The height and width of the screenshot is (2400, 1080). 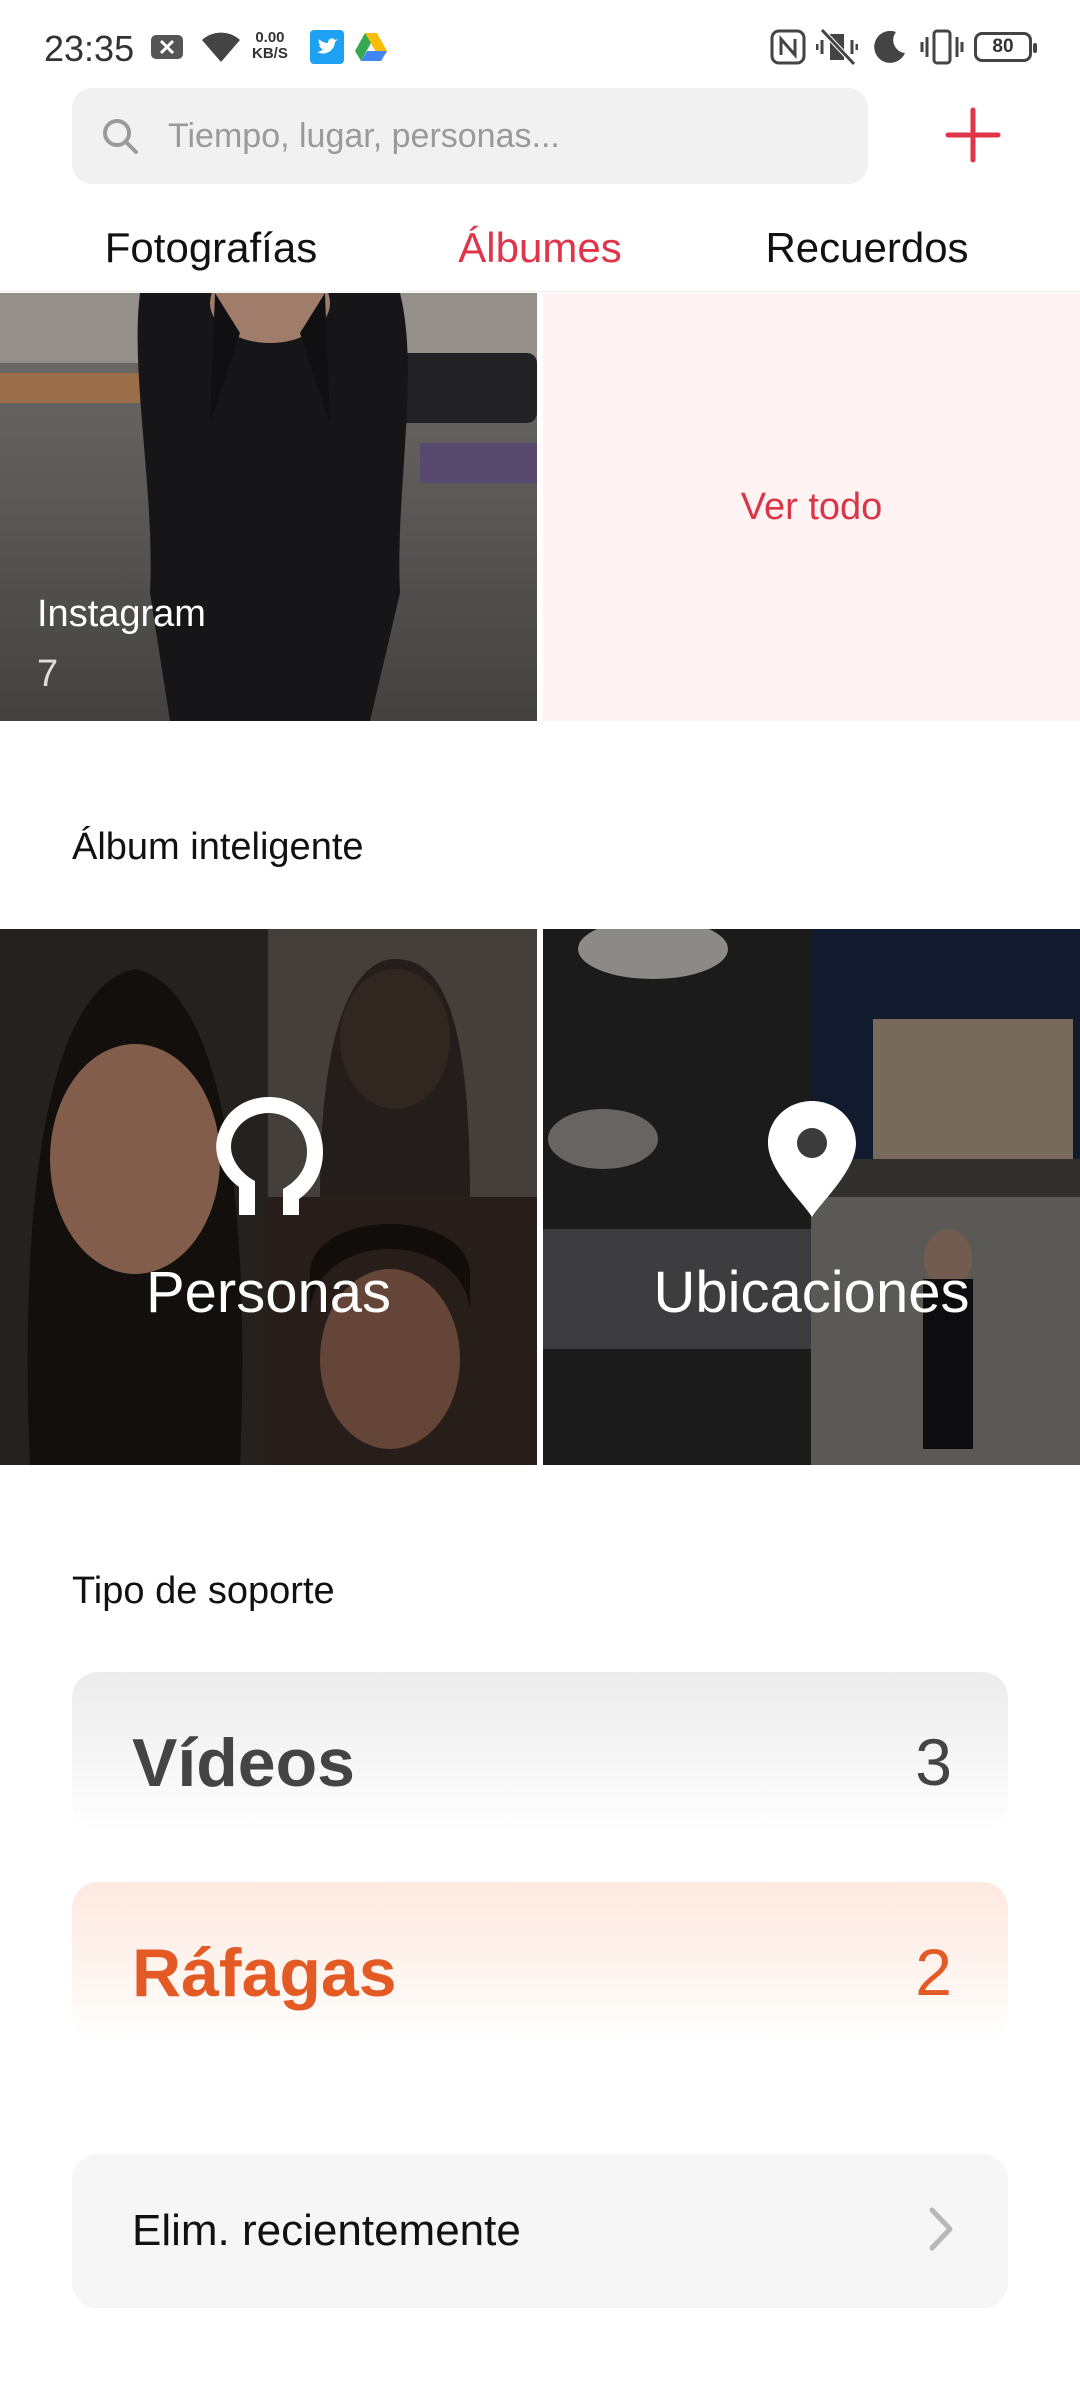 I want to click on nfc-icon, so click(x=788, y=47).